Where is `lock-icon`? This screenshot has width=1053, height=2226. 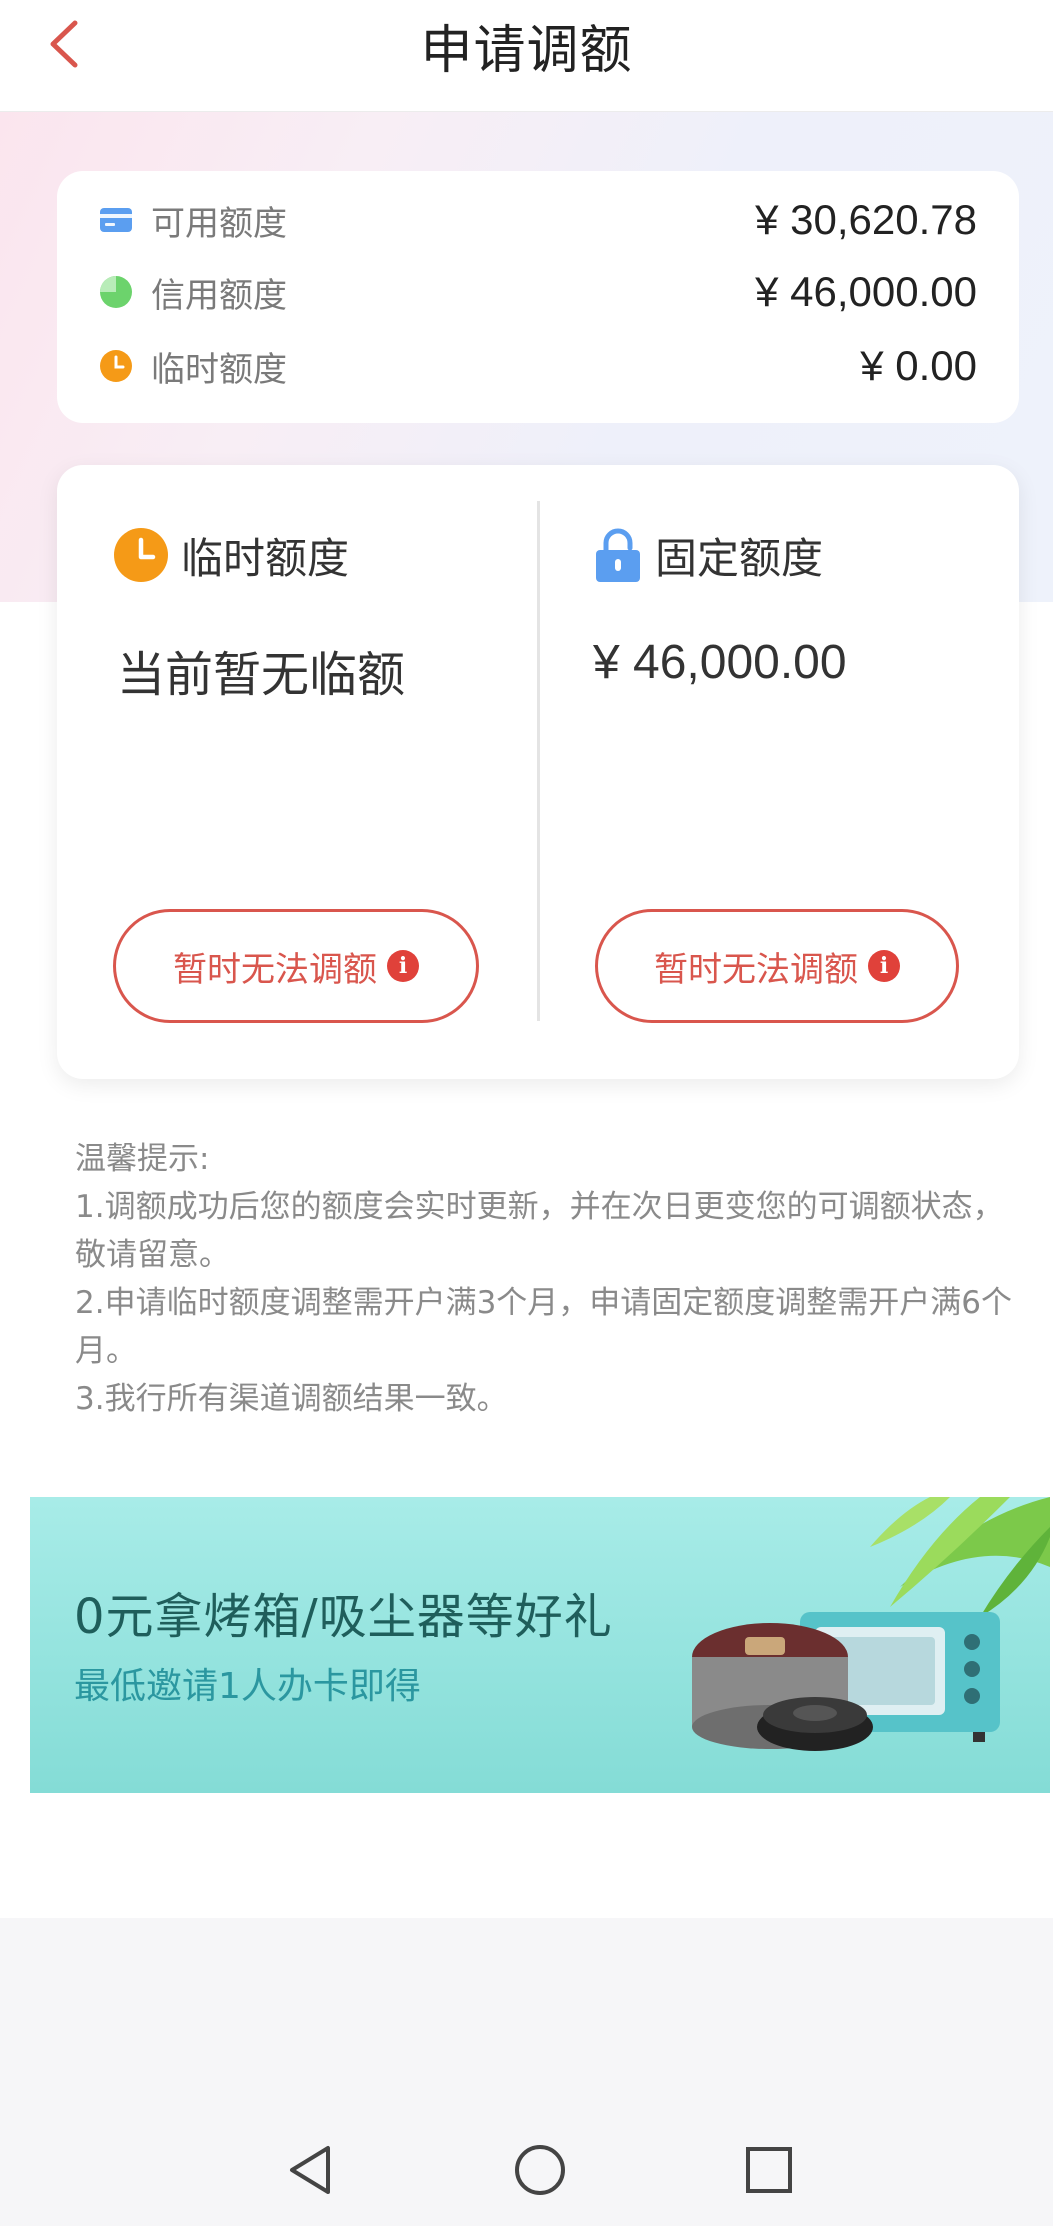
lock-icon is located at coordinates (618, 555).